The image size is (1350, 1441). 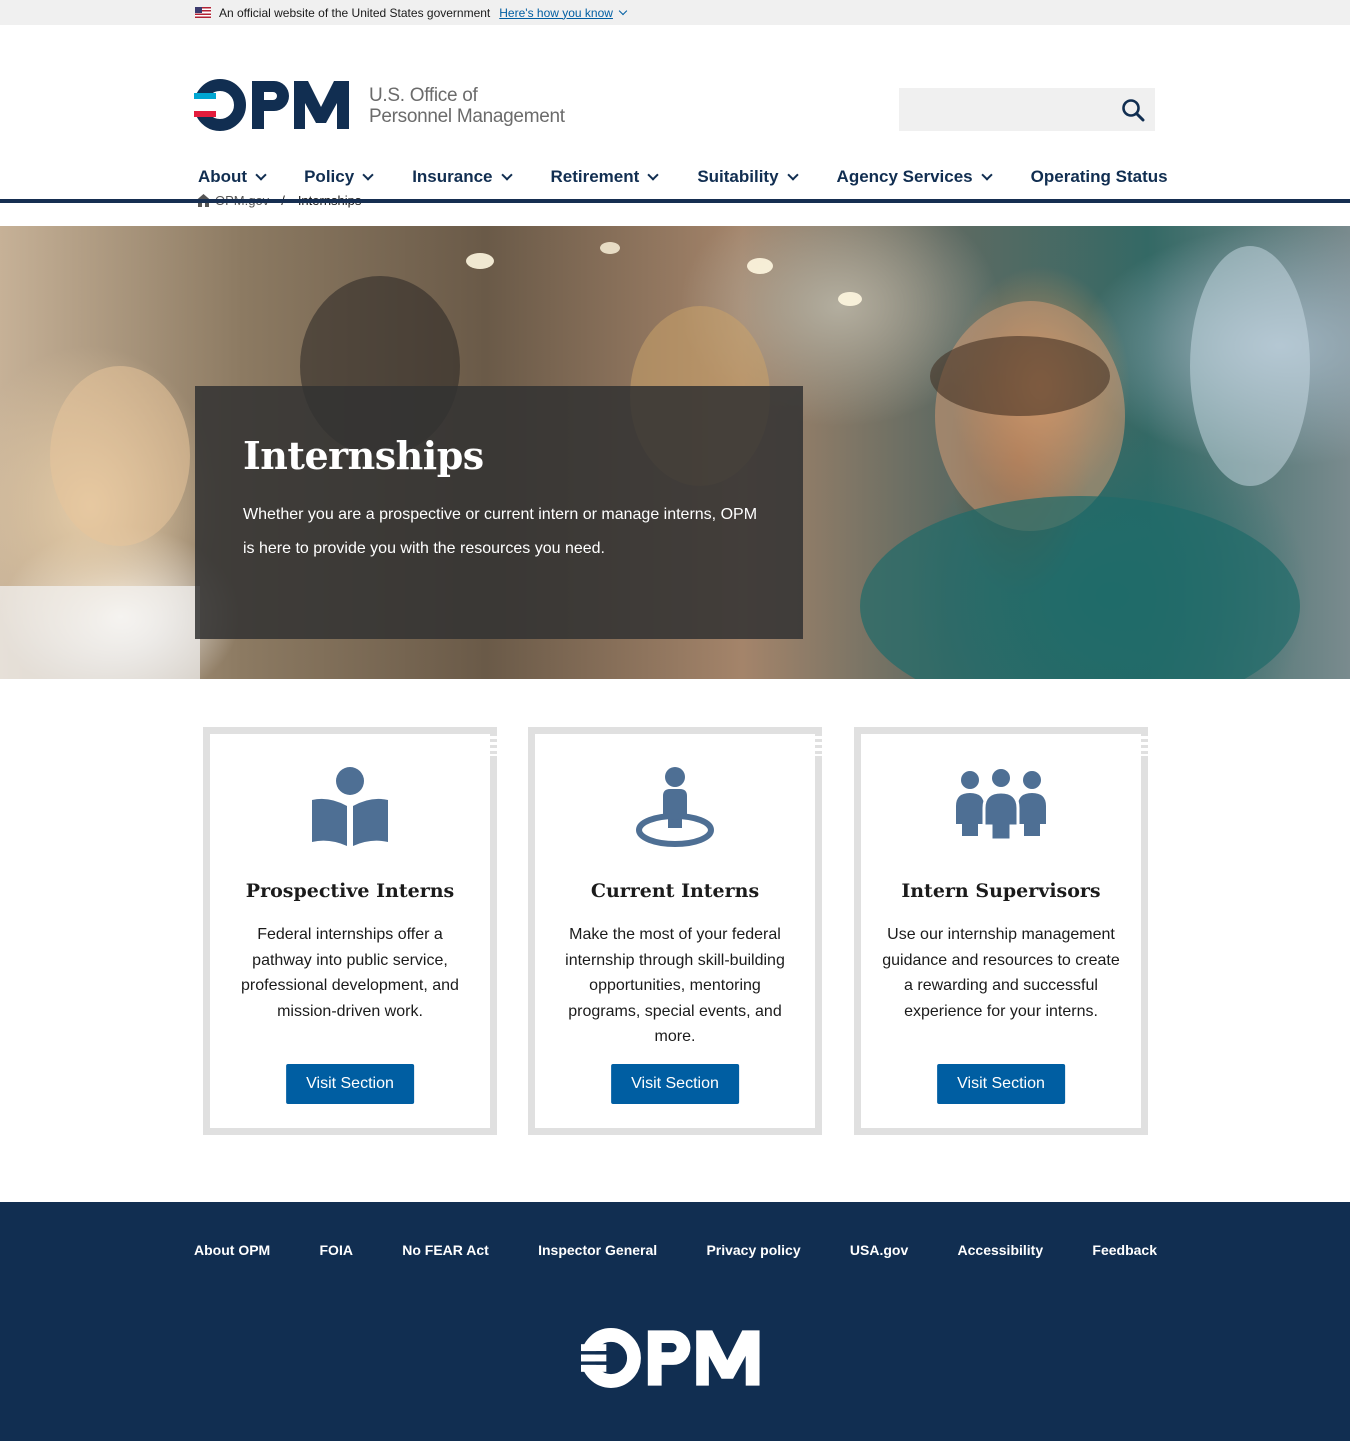 I want to click on nav-item-suitability: Suitability, so click(x=748, y=177).